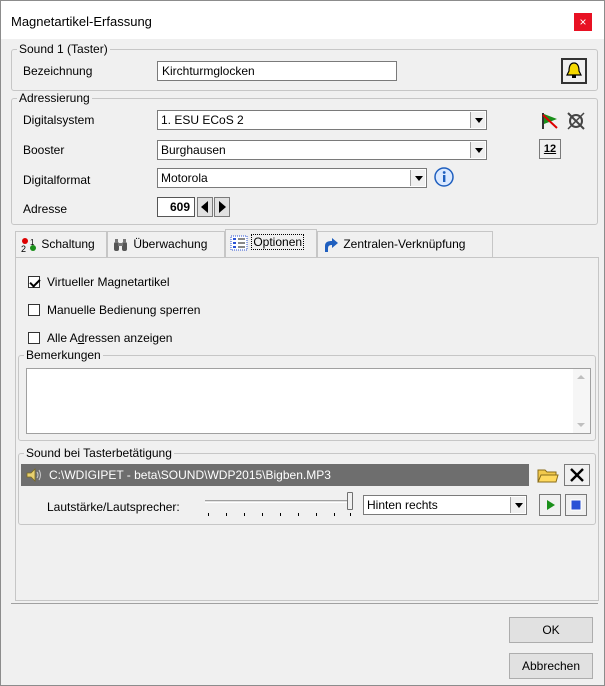  I want to click on sound-group-label: Sound 1 (Taster), so click(63, 49).